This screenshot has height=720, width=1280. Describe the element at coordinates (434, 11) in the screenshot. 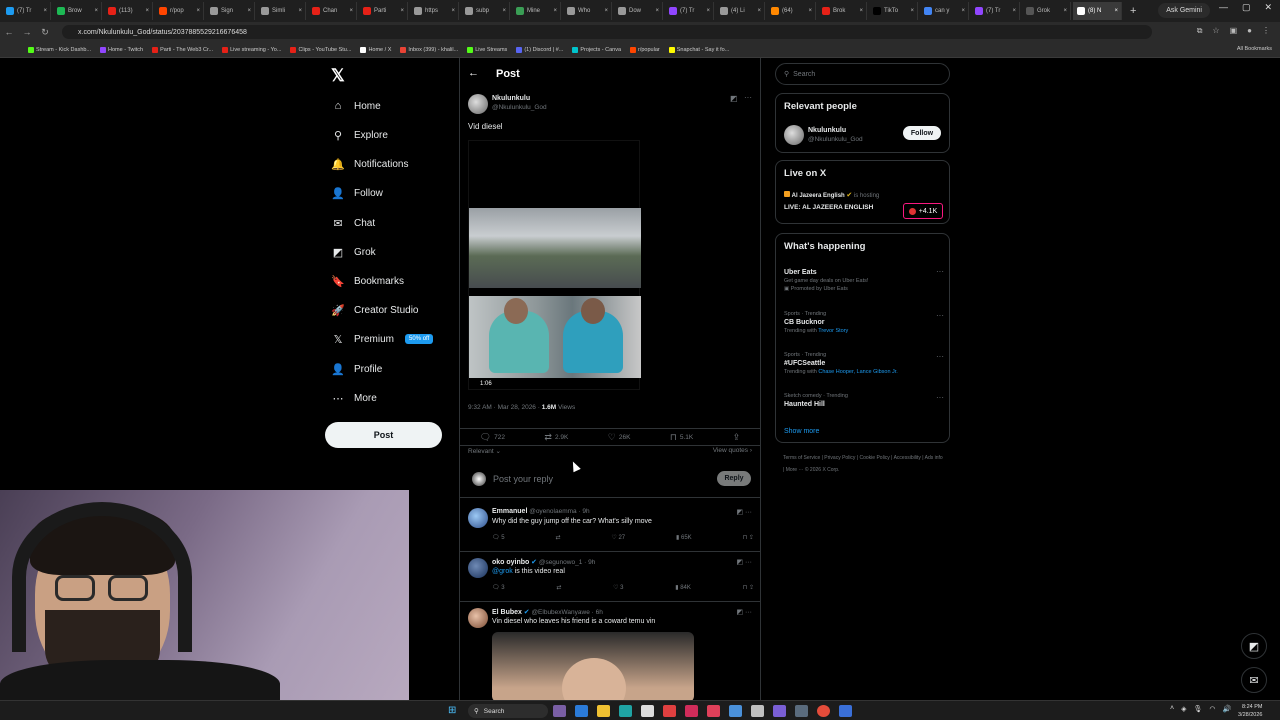

I see `browser-tab: https ×` at that location.